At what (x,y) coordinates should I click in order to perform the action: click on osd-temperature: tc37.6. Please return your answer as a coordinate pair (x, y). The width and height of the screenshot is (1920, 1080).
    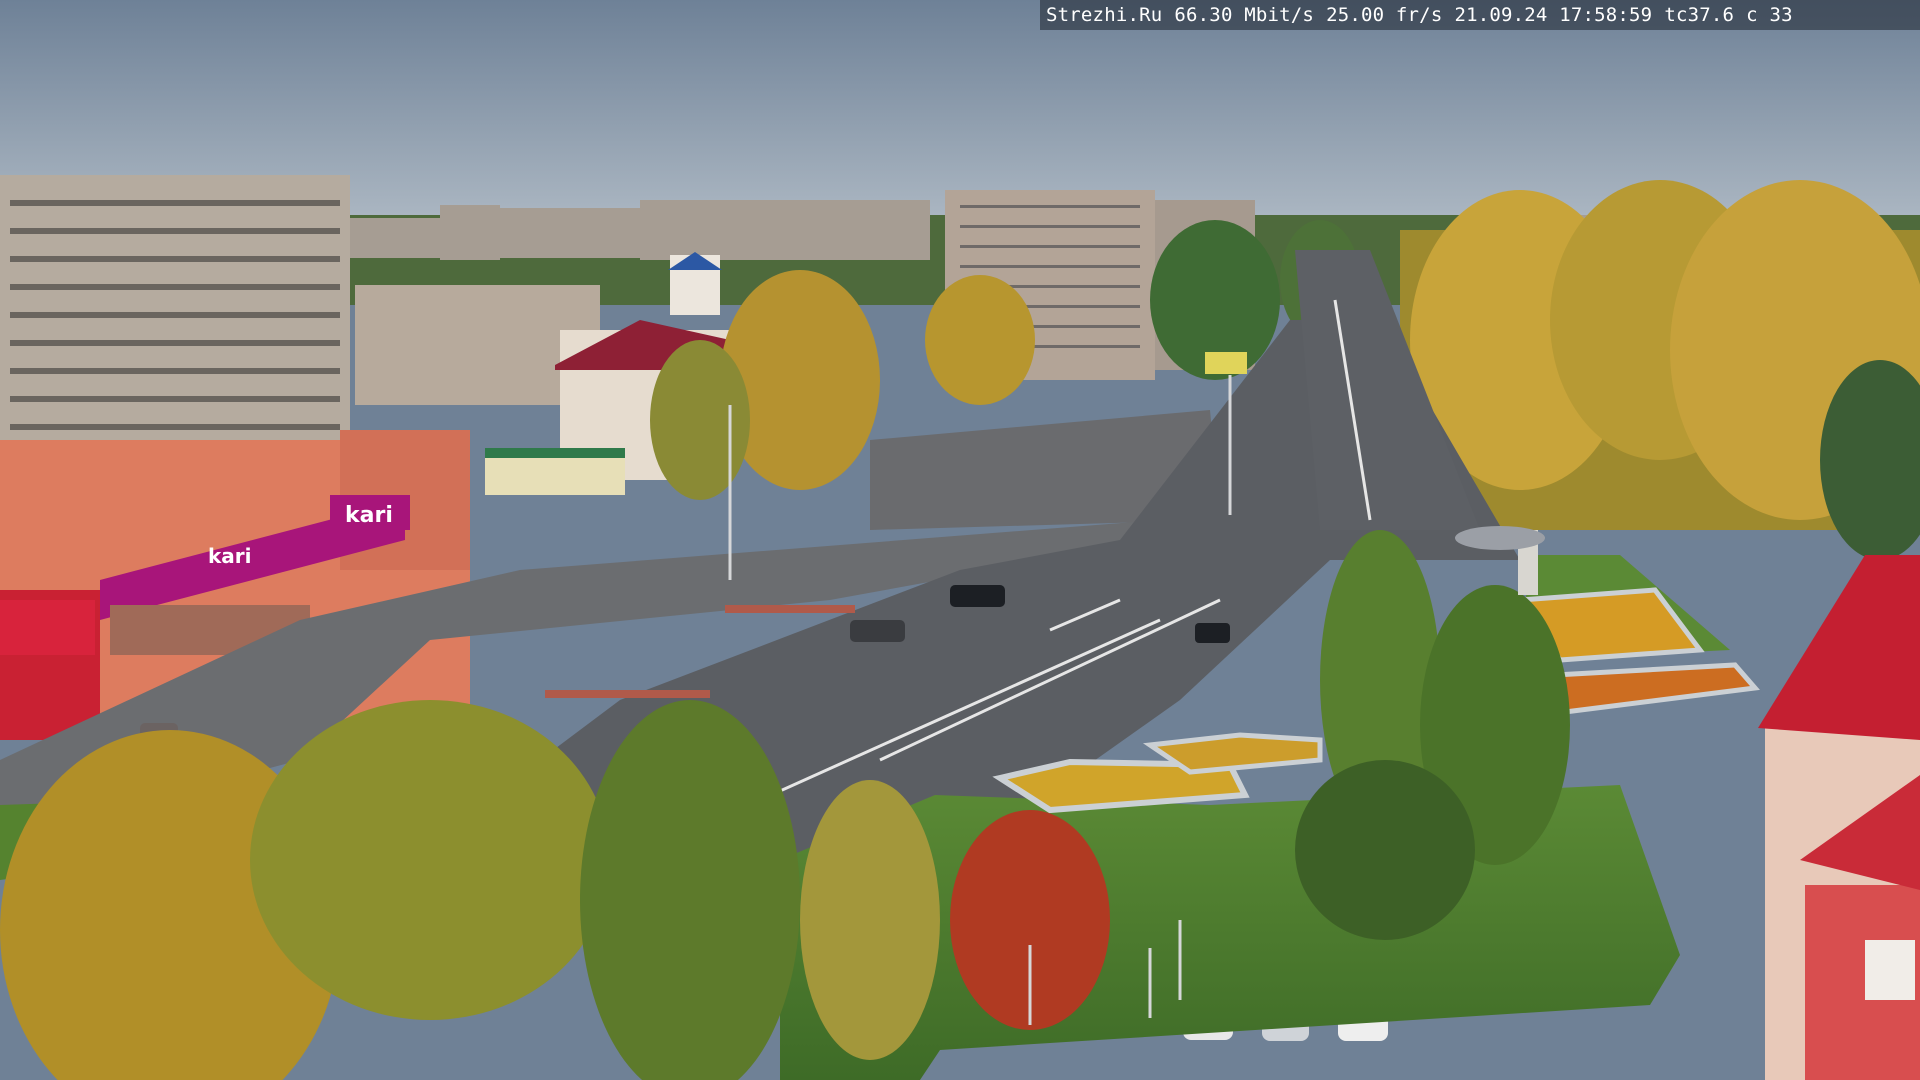
    Looking at the image, I should click on (1699, 15).